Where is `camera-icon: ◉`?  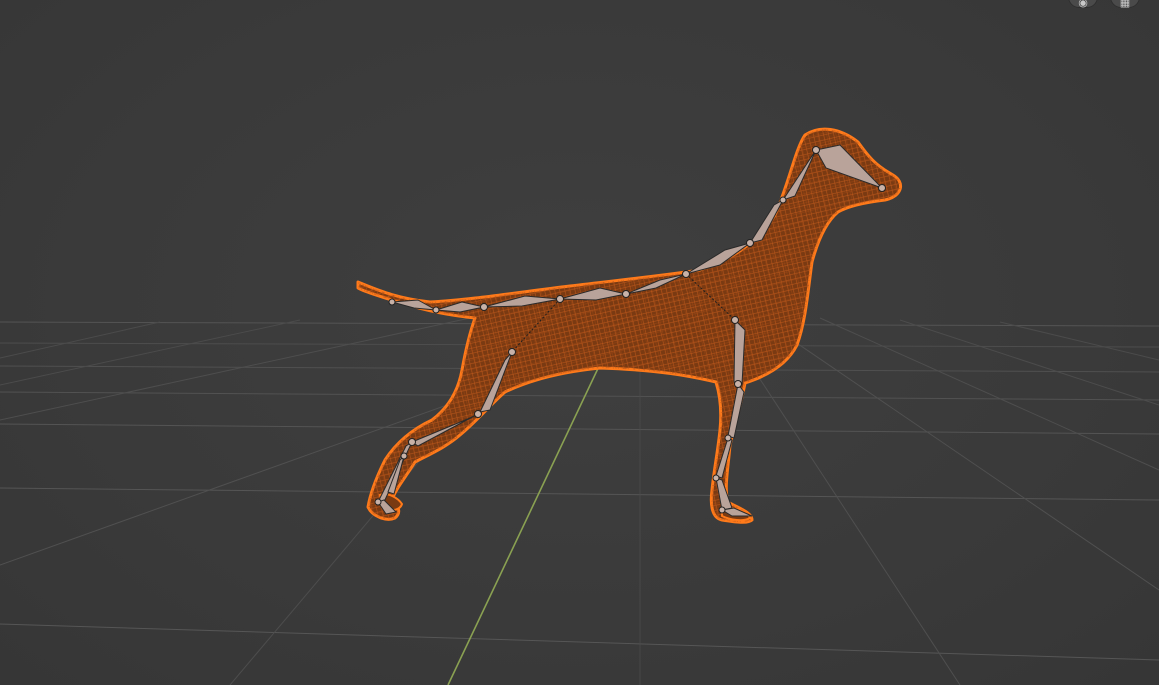
camera-icon: ◉ is located at coordinates (1083, 4).